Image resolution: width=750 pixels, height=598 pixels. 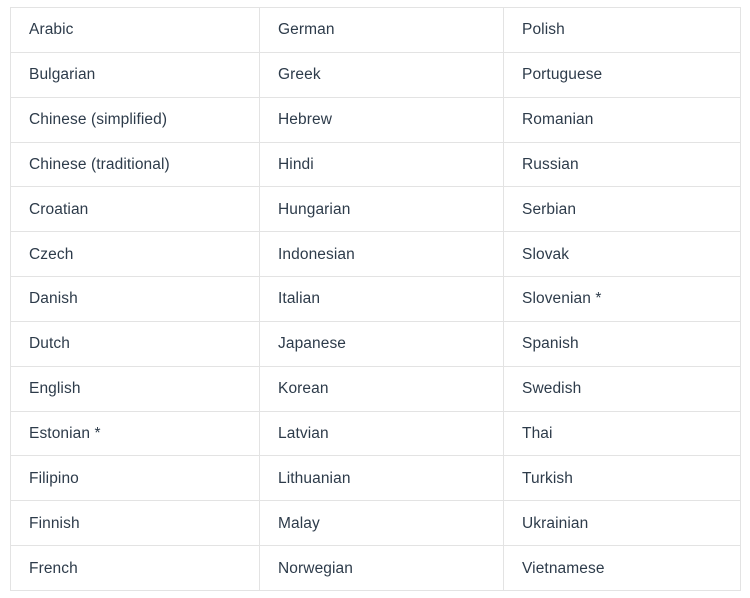 I want to click on language-cell: Polish, so click(x=622, y=30).